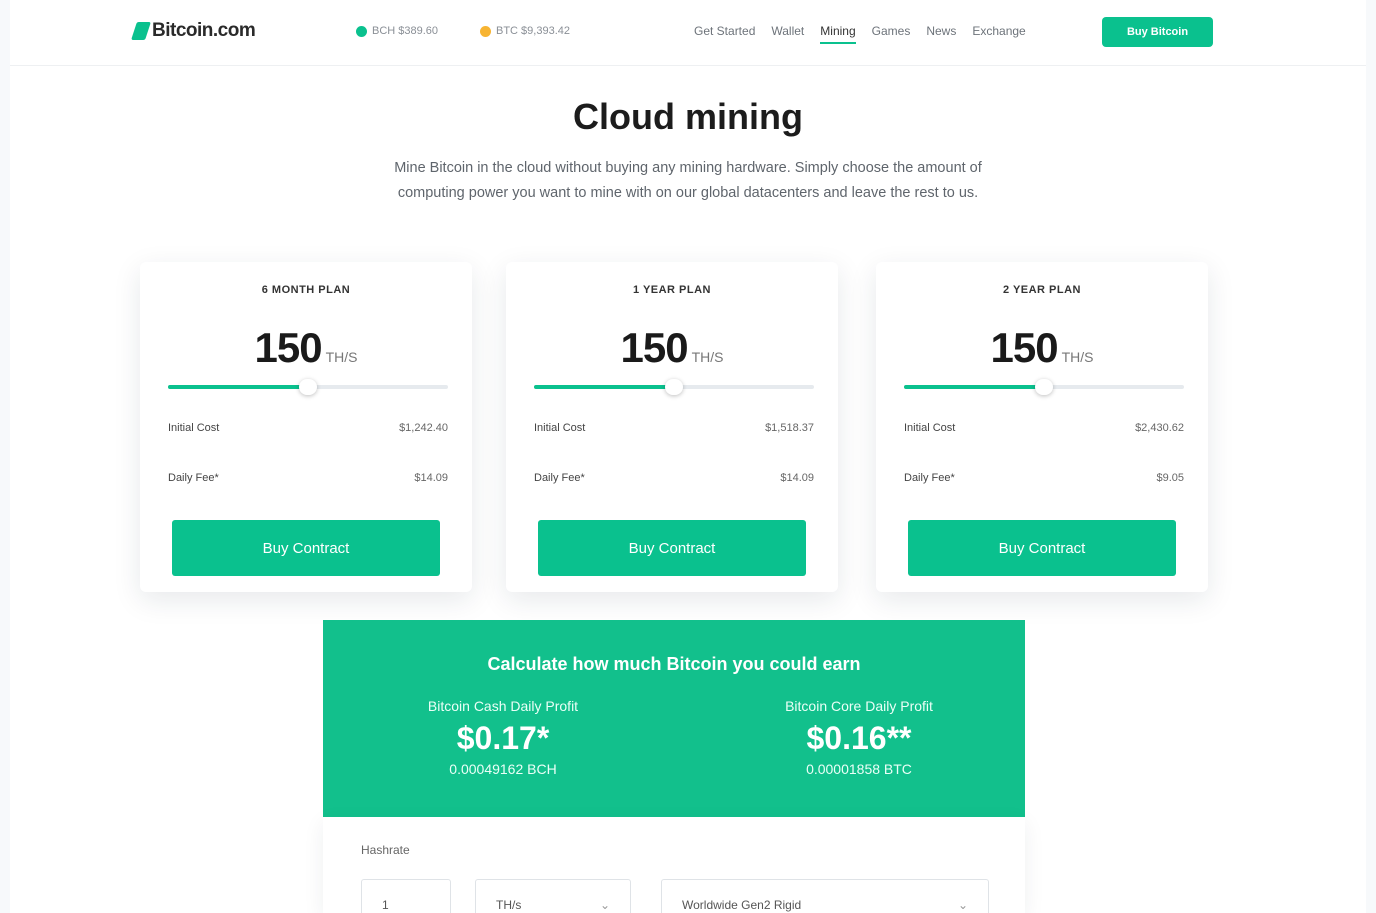 The width and height of the screenshot is (1376, 913). I want to click on rig-select: Worldwide Gen2 Rigid ⌄, so click(825, 896).